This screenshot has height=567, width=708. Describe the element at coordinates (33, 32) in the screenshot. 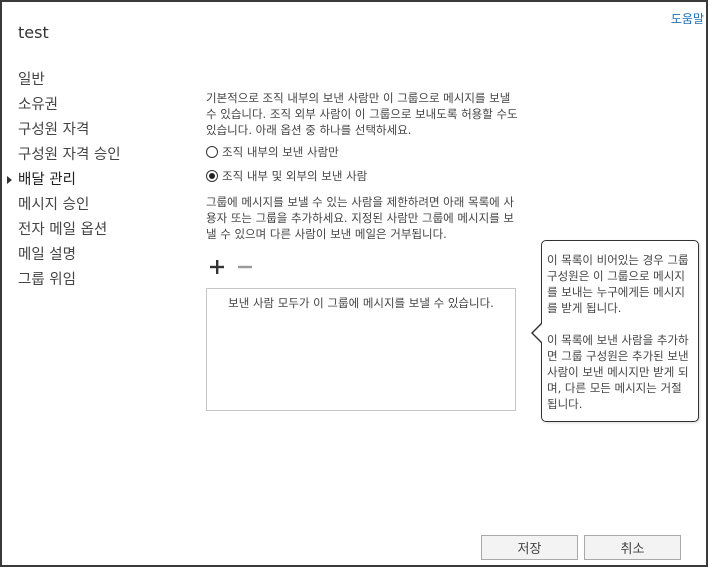

I see `page-title: test` at that location.